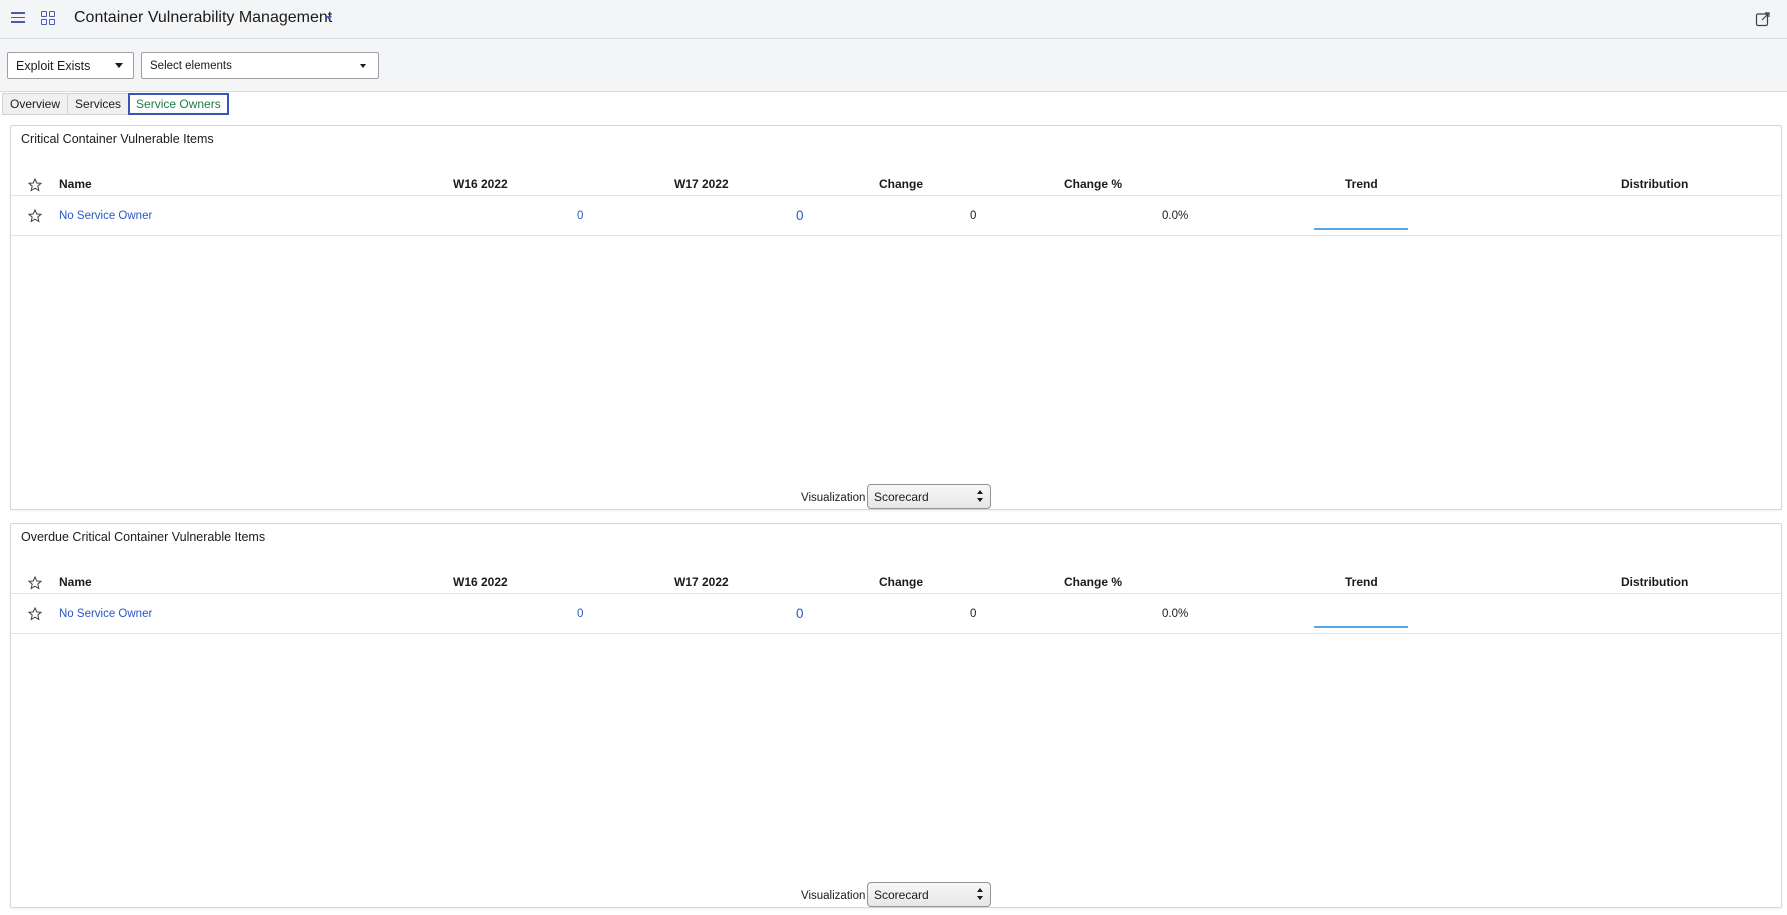 This screenshot has height=915, width=1787. What do you see at coordinates (18, 19) in the screenshot?
I see `menu-icon` at bounding box center [18, 19].